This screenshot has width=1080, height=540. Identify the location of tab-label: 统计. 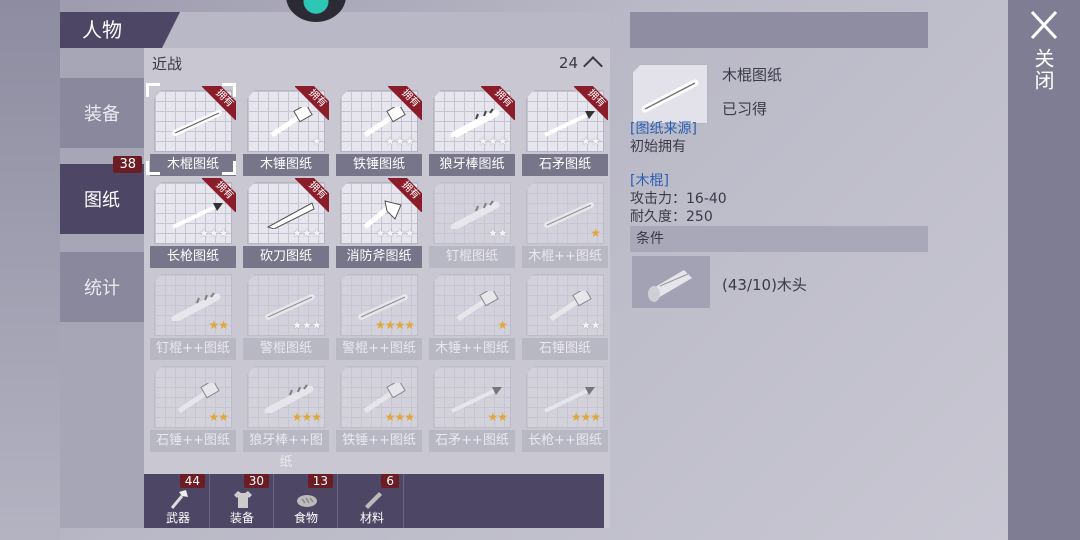
(102, 288).